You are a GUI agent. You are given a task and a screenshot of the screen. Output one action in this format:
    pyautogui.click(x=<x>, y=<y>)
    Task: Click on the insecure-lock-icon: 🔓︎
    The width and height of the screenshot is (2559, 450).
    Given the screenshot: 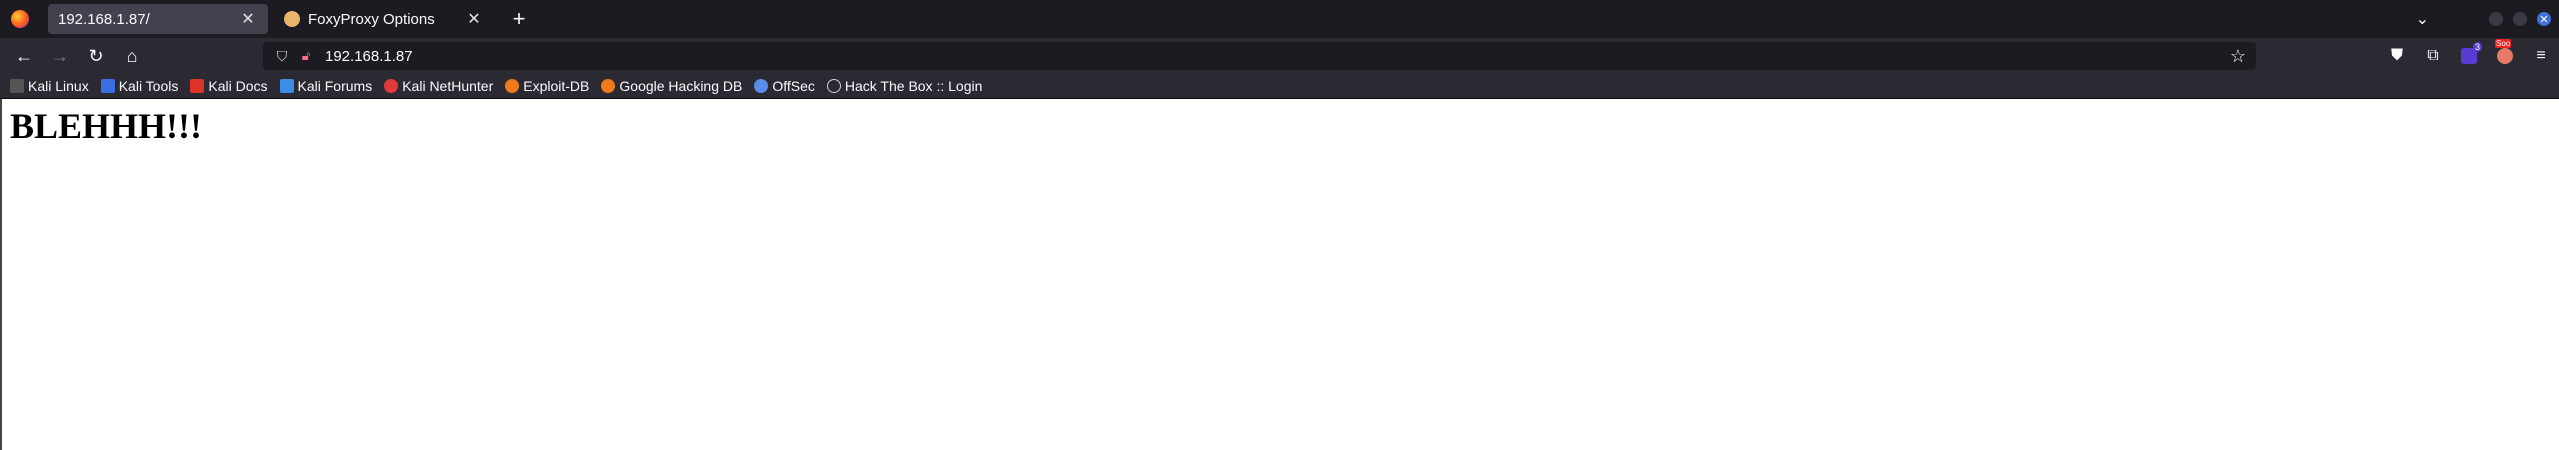 What is the action you would take?
    pyautogui.click(x=306, y=56)
    